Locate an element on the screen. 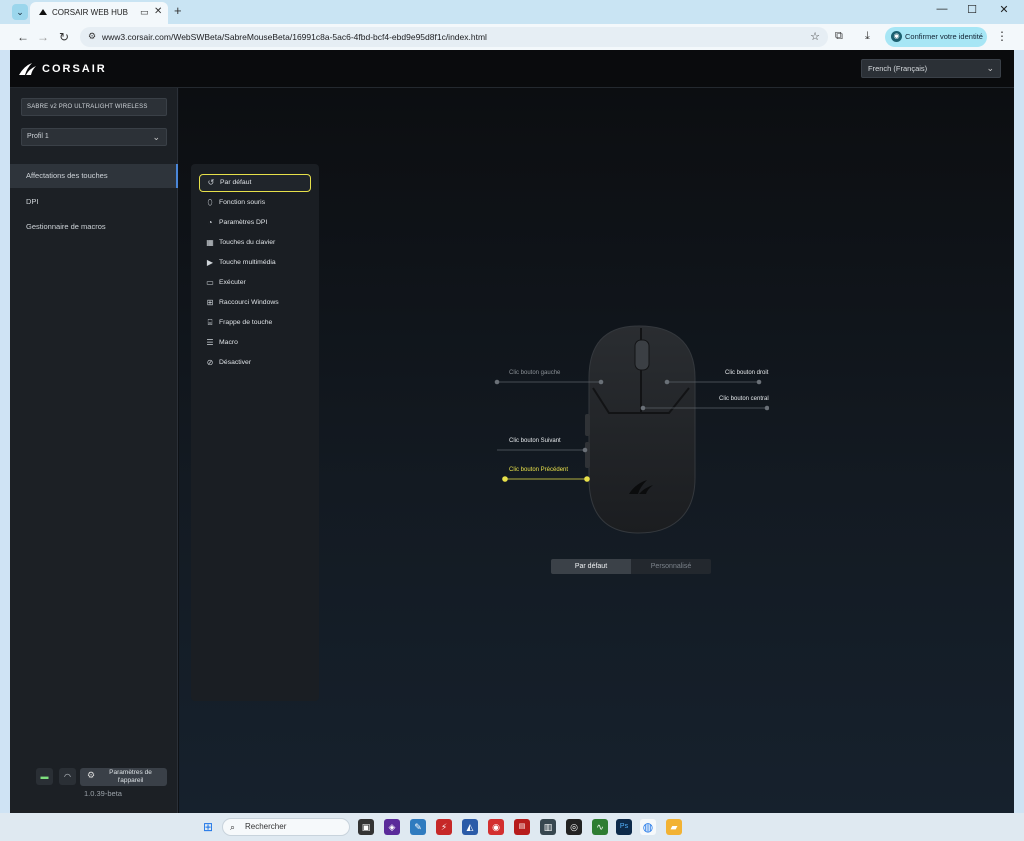 The width and height of the screenshot is (1024, 841). middle-click-label: Clic bouton central is located at coordinates (744, 399).